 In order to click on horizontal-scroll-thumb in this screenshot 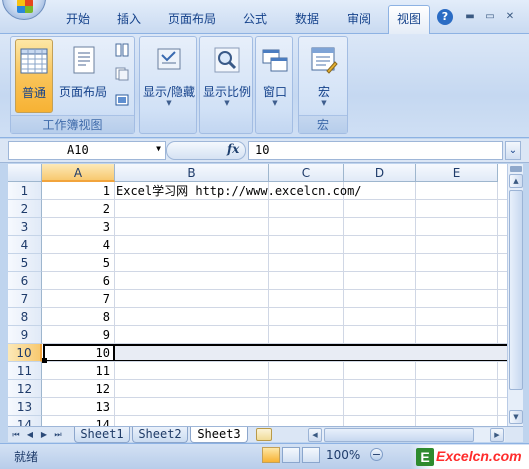, I will do `click(399, 435)`.